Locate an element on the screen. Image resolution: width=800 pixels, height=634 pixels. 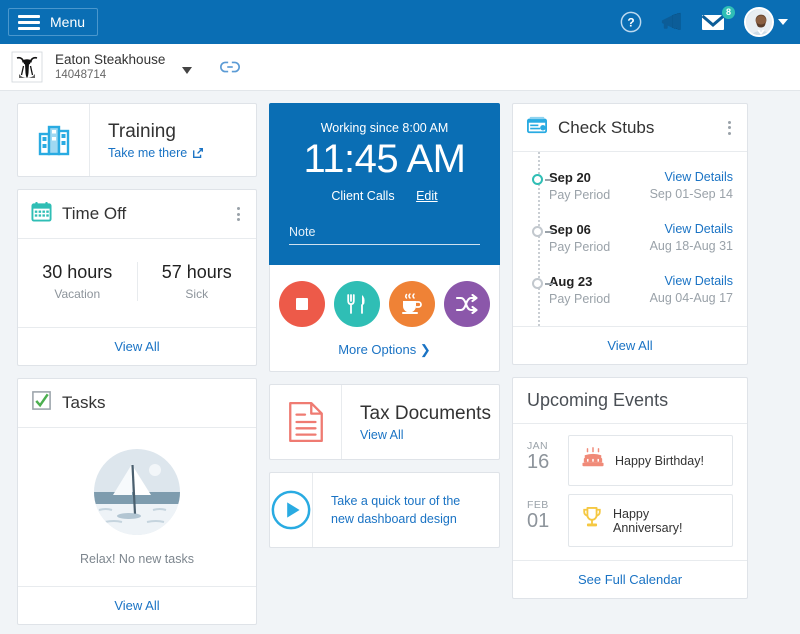
mail-badge: 8 is located at coordinates (728, 12).